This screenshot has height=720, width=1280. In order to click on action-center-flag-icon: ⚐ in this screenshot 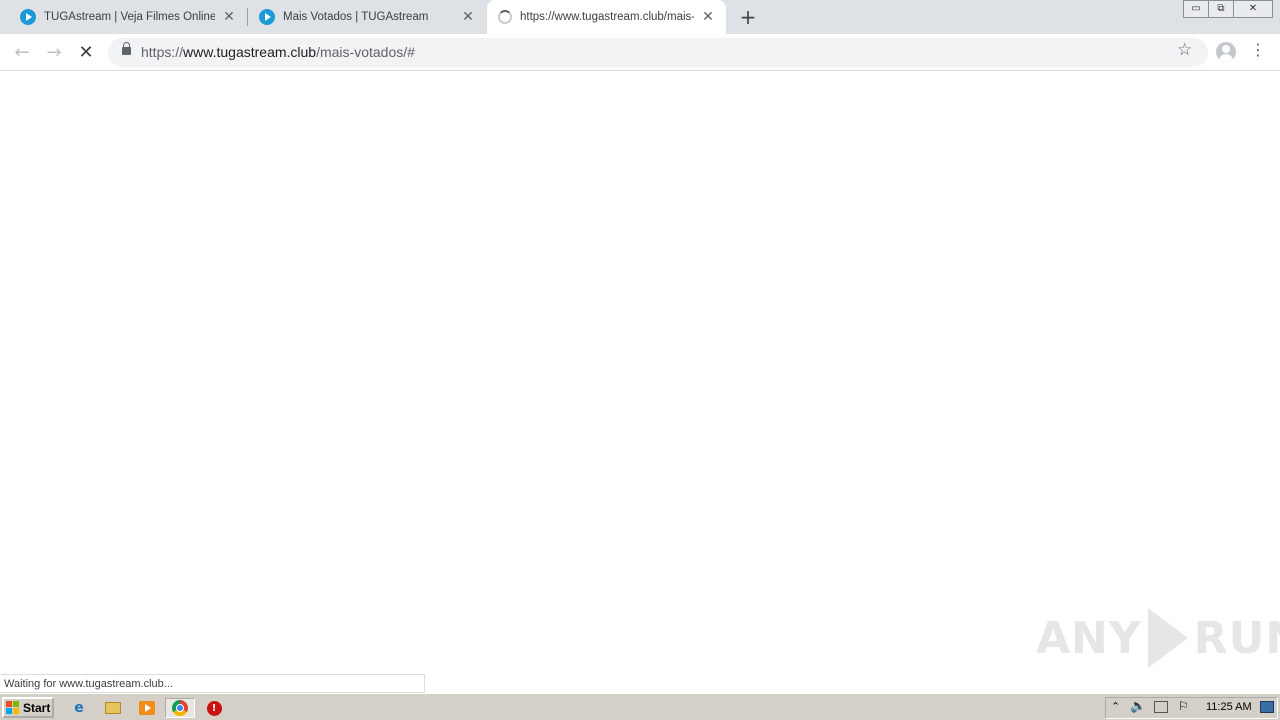, I will do `click(1183, 706)`.